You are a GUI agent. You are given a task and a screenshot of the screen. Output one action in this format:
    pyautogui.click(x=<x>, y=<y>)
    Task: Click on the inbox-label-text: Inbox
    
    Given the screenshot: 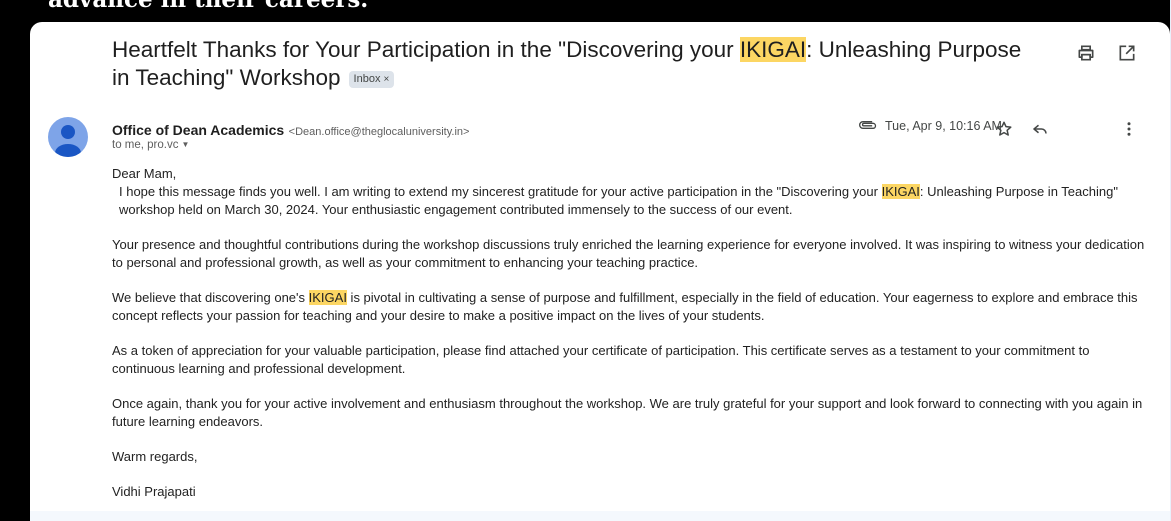 What is the action you would take?
    pyautogui.click(x=367, y=79)
    